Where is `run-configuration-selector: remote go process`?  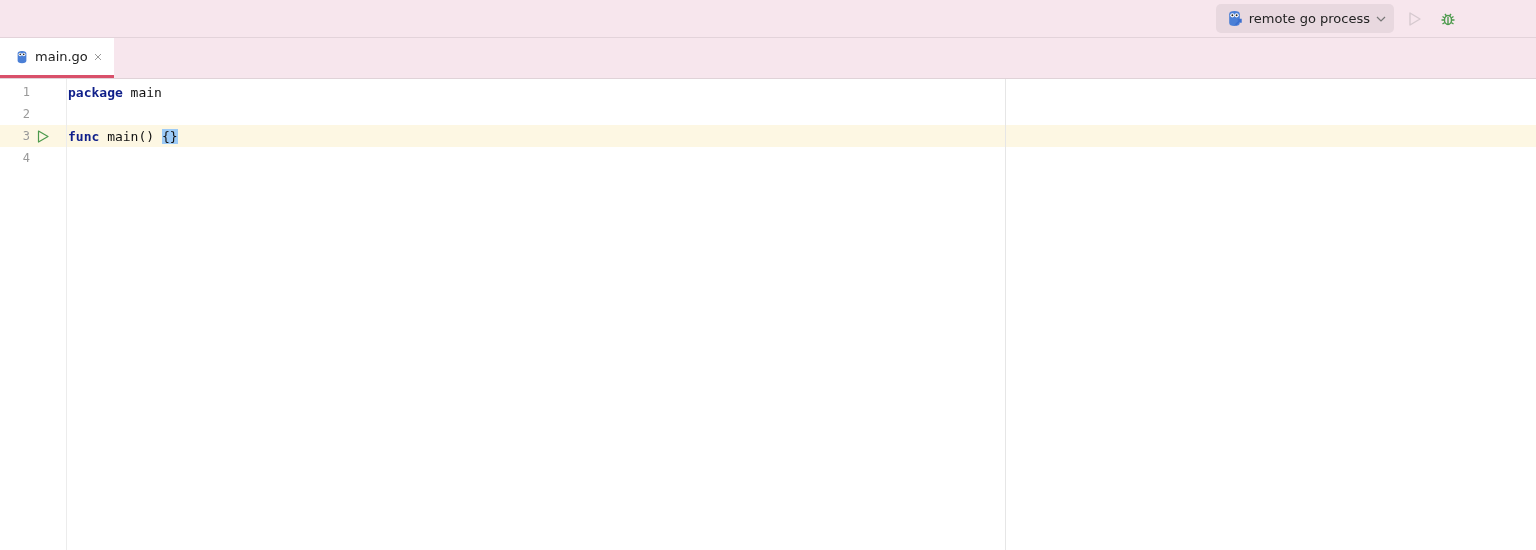
run-configuration-selector: remote go process is located at coordinates (1304, 18).